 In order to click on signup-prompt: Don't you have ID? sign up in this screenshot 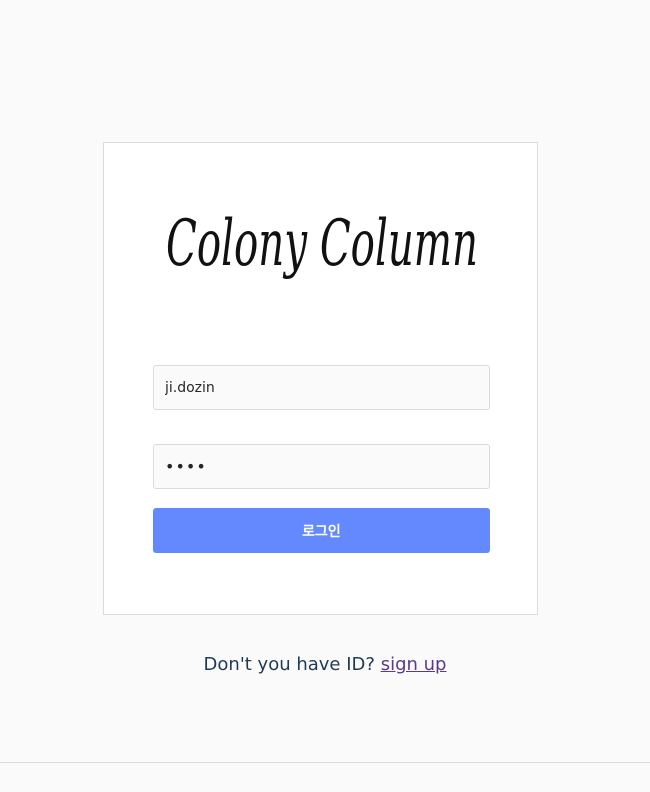, I will do `click(325, 664)`.